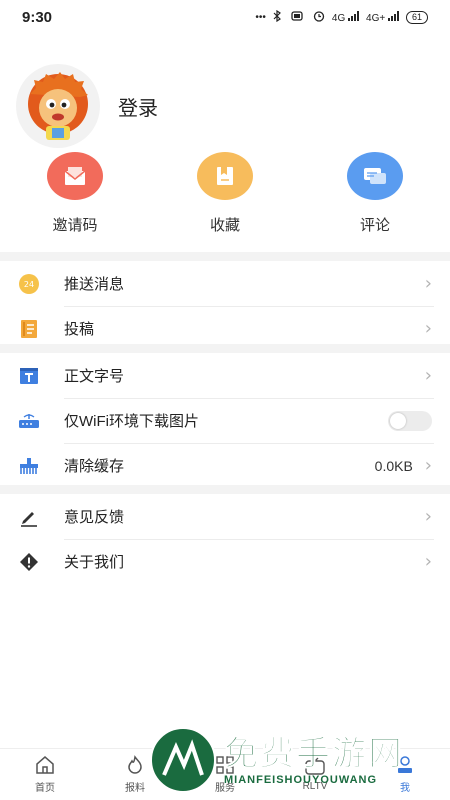 The width and height of the screenshot is (450, 800). I want to click on more-dots-icon: •••, so click(260, 17).